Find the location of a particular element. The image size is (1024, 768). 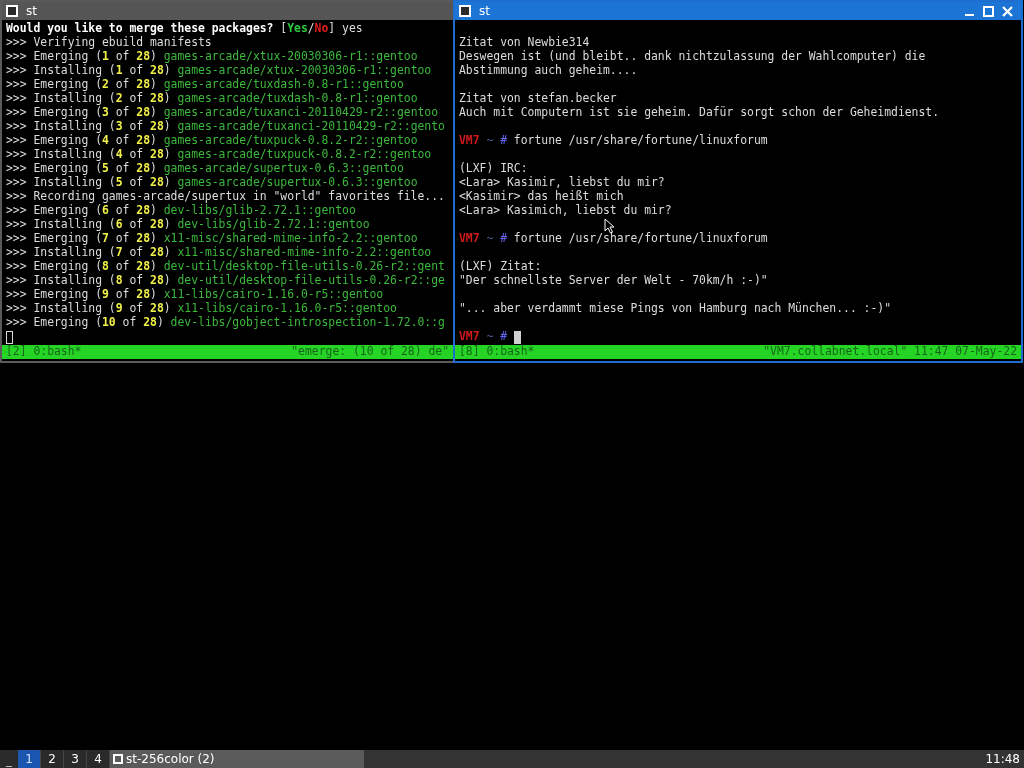

terminal-line: >>> Emerging (5 of 28) games-arcade/supertux-0.6.3::gentoo is located at coordinates (205, 168).